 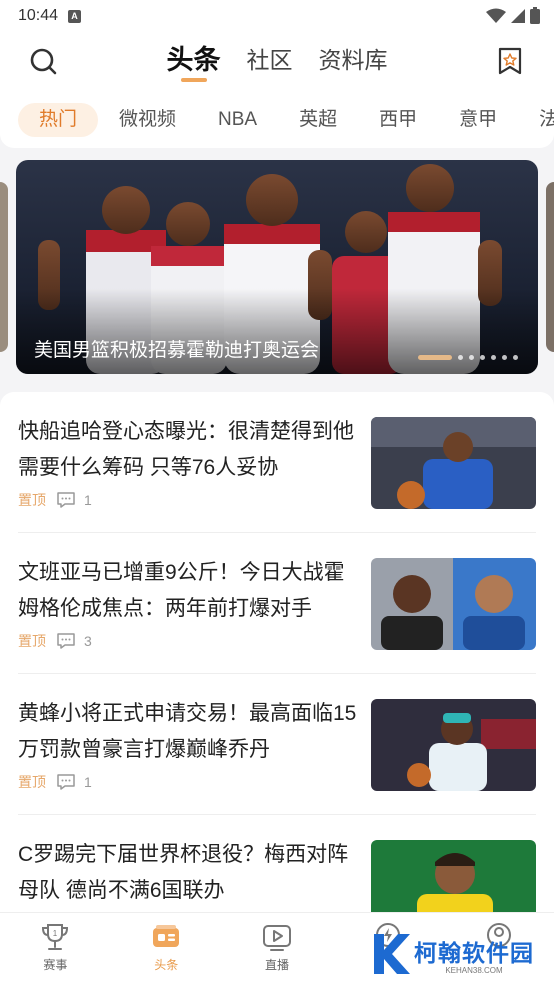 I want to click on bookmark-star-icon, so click(x=510, y=61).